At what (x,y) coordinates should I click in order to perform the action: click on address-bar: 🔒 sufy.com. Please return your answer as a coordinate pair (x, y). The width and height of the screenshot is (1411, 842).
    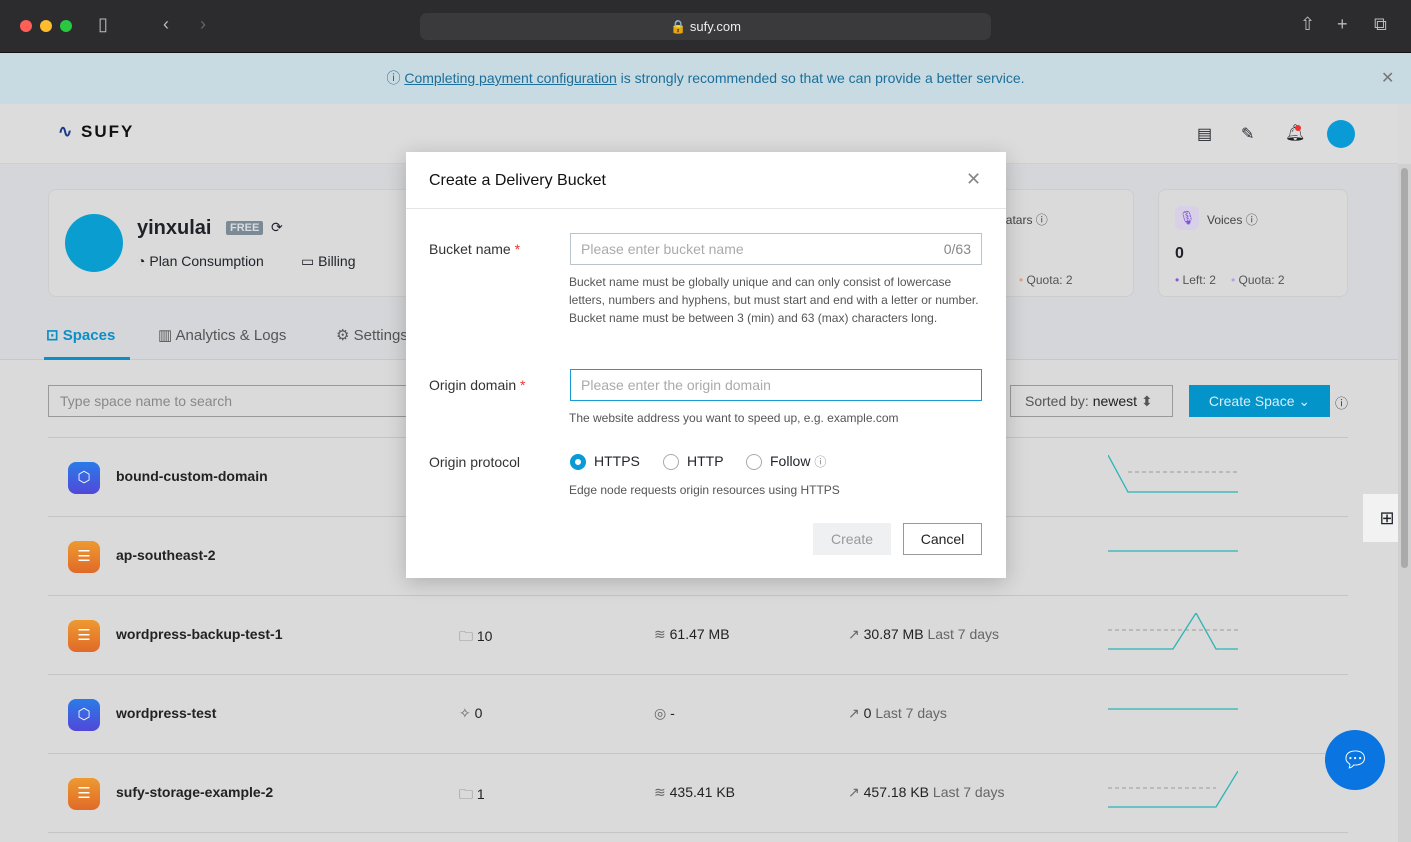
    Looking at the image, I should click on (705, 26).